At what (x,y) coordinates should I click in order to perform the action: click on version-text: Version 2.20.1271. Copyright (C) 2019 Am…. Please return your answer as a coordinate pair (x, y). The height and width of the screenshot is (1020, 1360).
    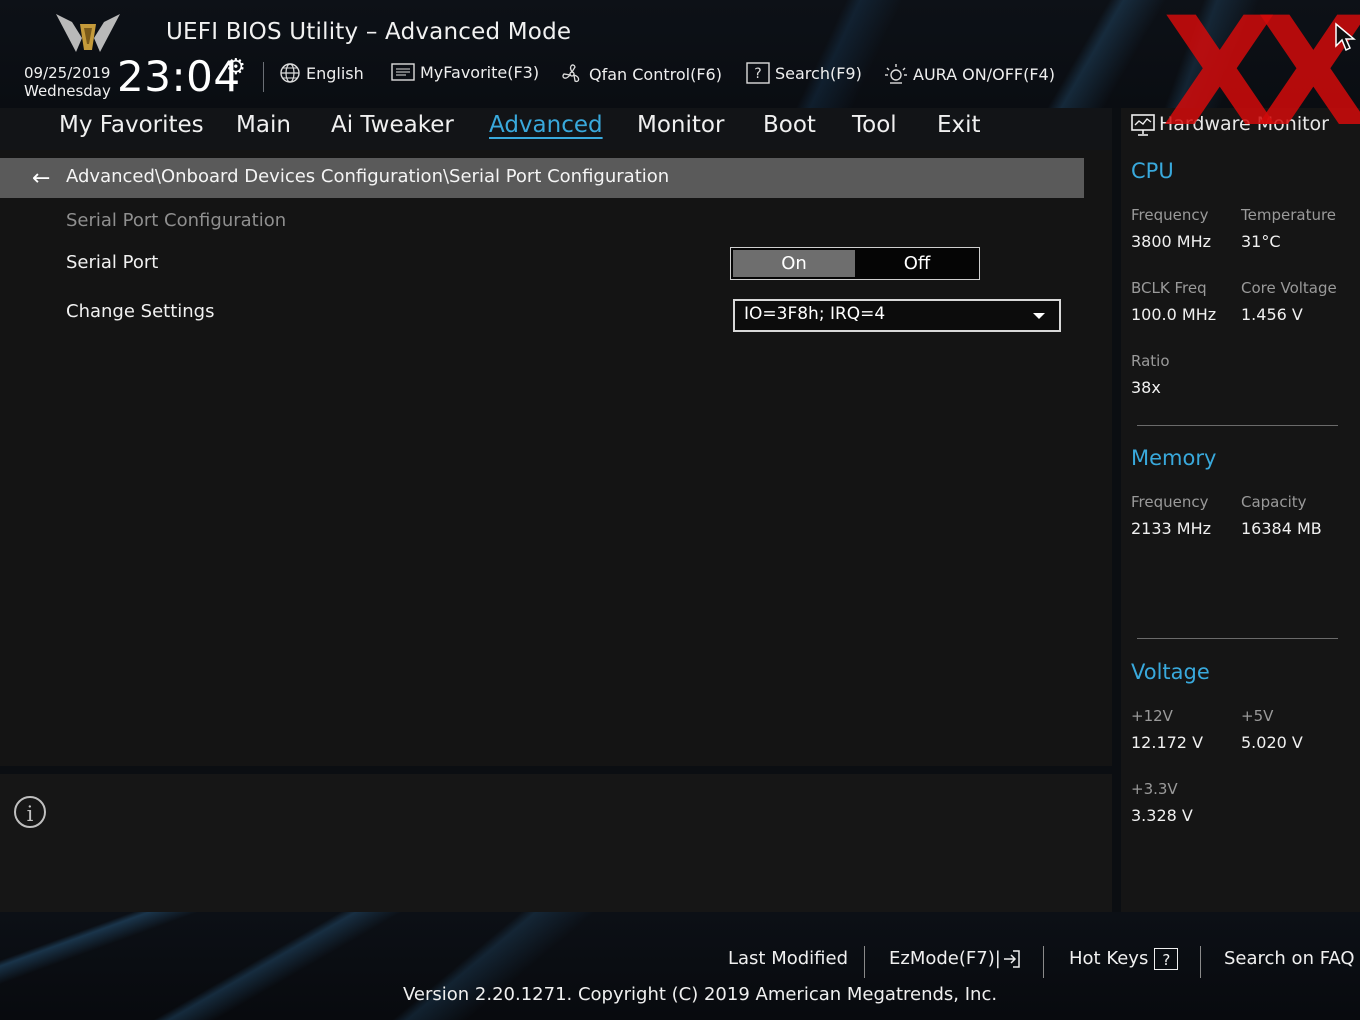
    Looking at the image, I should click on (700, 994).